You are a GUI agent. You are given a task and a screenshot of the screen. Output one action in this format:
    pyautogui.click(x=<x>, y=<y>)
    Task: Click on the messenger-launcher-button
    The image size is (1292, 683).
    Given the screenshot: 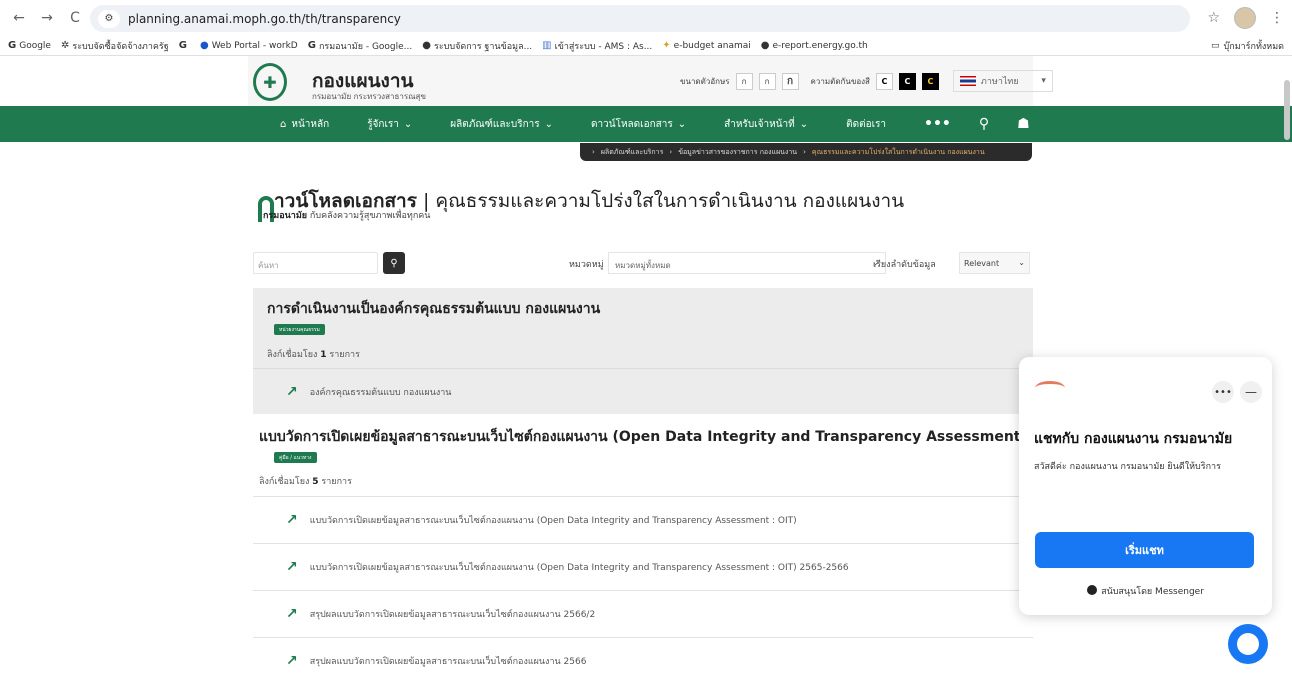 What is the action you would take?
    pyautogui.click(x=1248, y=644)
    